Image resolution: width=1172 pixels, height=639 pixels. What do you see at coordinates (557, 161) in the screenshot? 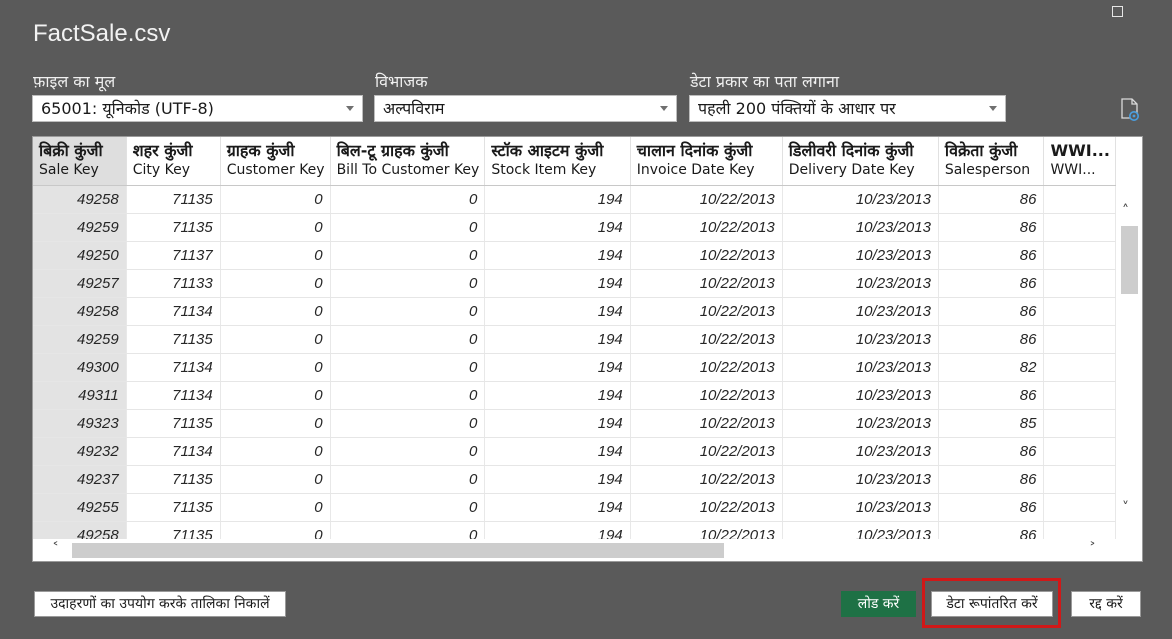
I see `column-header: स्टॉक आइटम कुंजी Stock Item Key` at bounding box center [557, 161].